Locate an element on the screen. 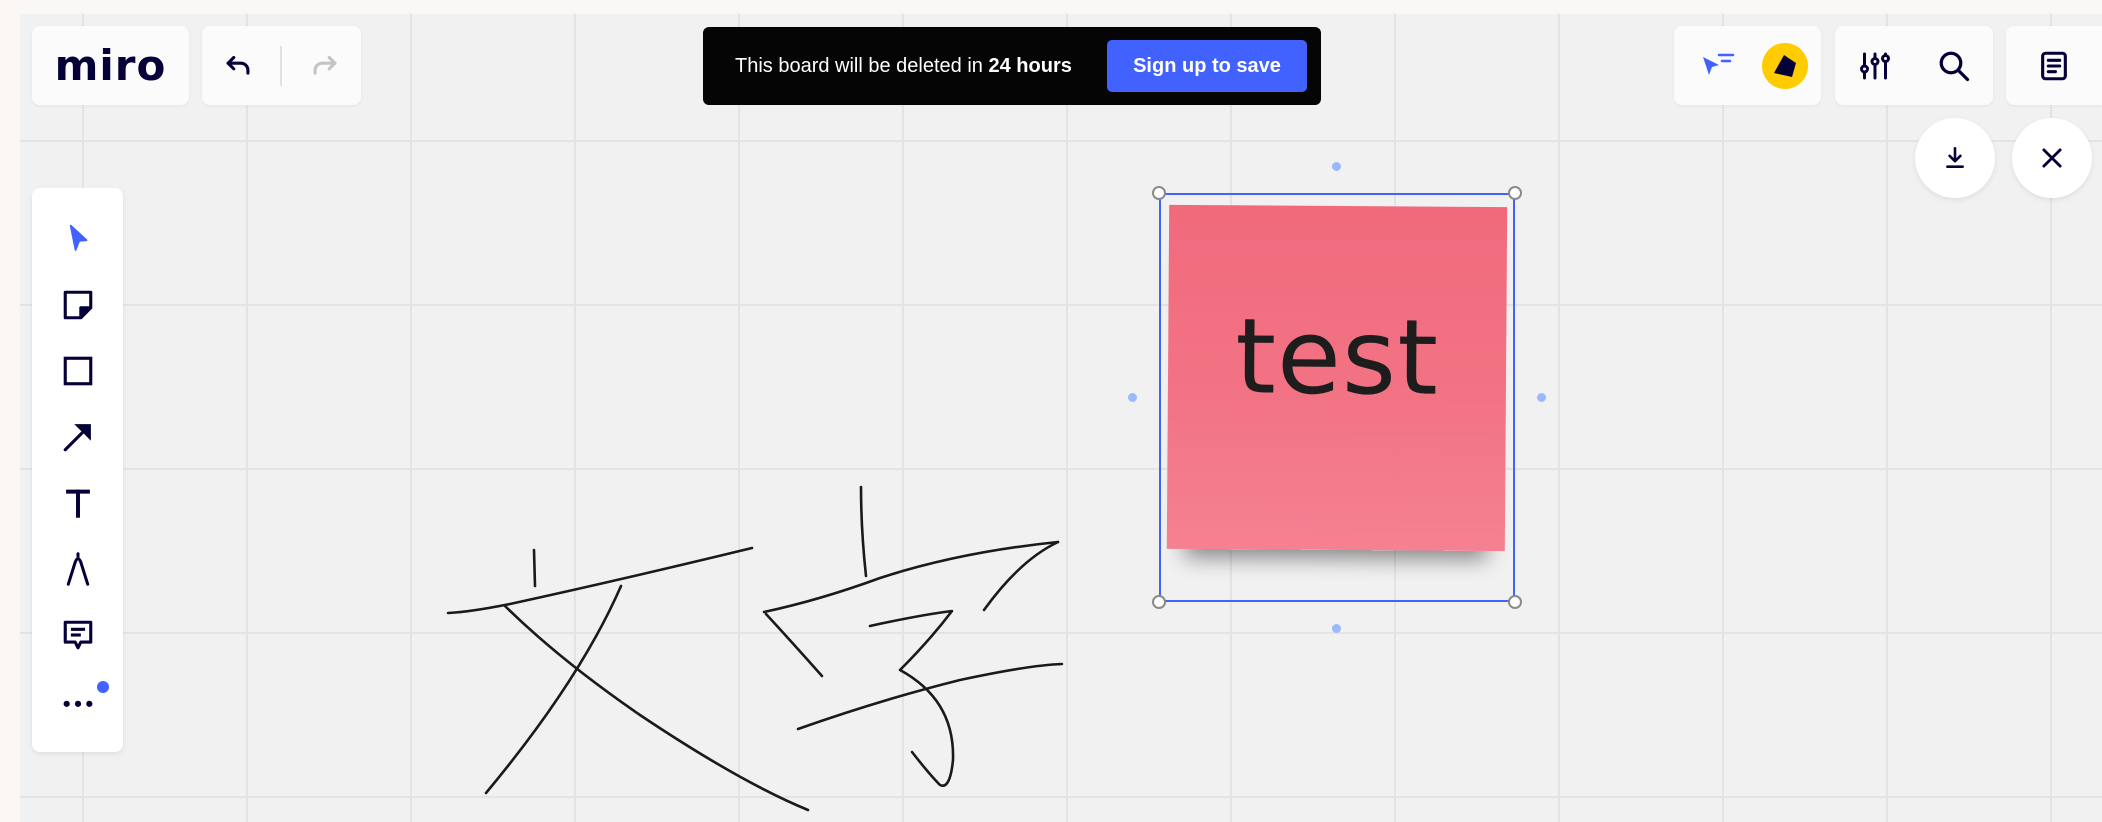  line-tool is located at coordinates (77, 437).